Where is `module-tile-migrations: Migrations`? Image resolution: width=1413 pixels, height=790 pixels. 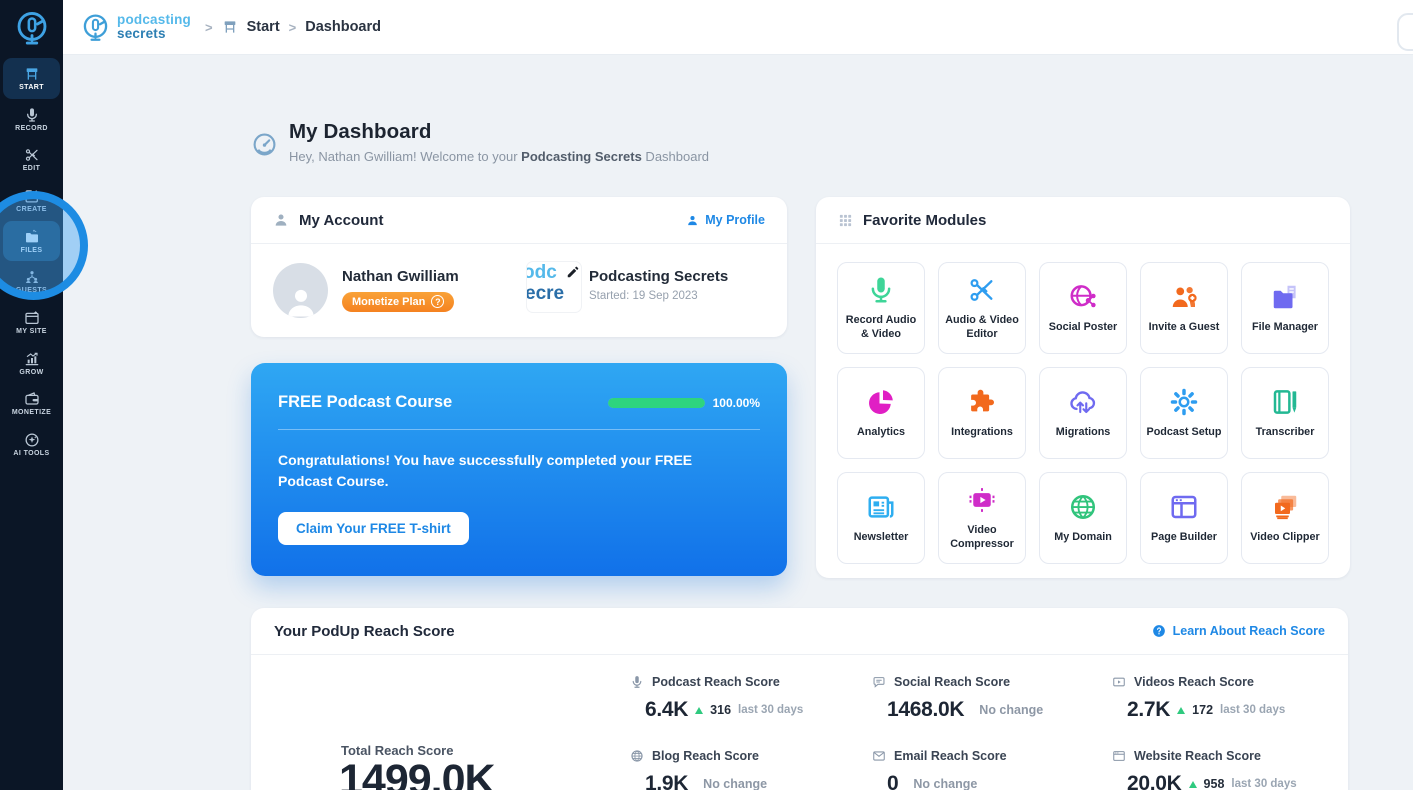
module-tile-migrations: Migrations is located at coordinates (1083, 413).